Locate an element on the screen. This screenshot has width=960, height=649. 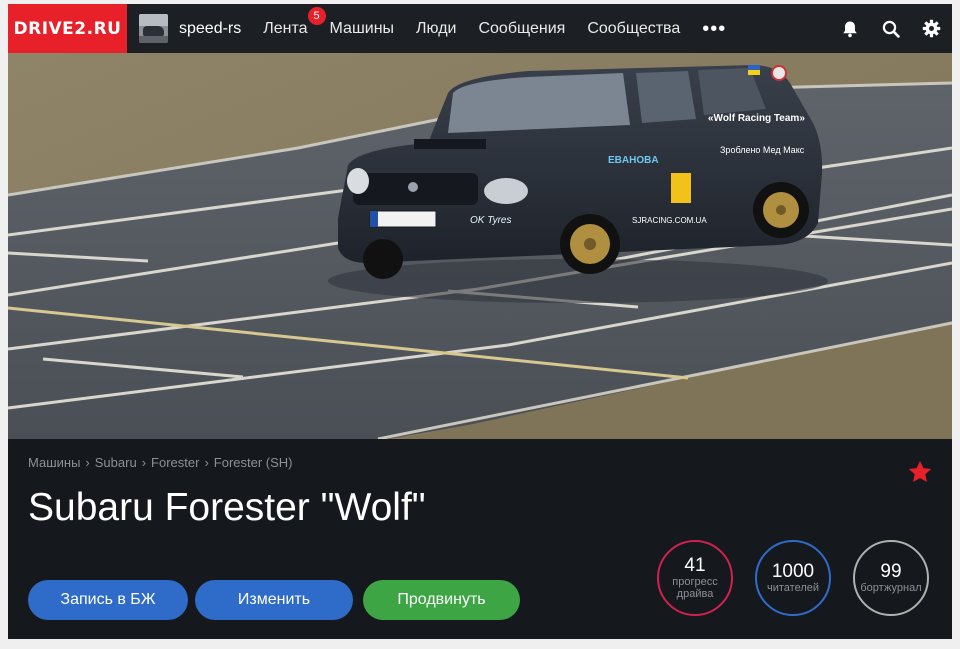
notification-badge: 5 is located at coordinates (316, 15).